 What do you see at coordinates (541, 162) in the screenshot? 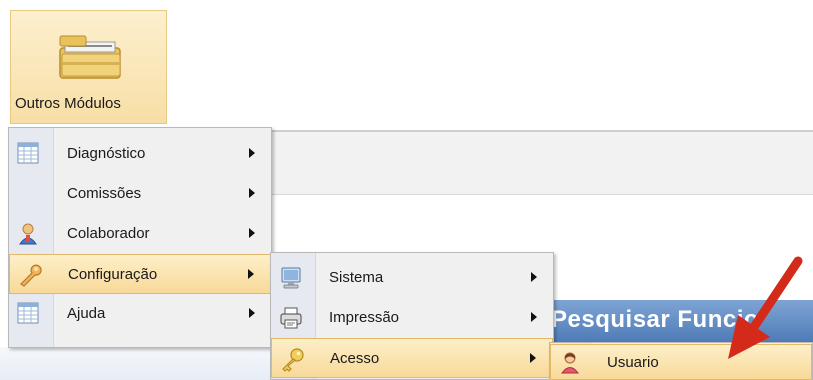
I see `background-toolbar-strip` at bounding box center [541, 162].